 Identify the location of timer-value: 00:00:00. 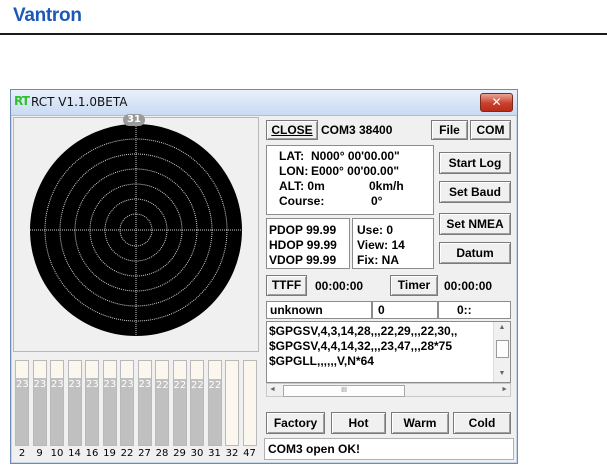
(468, 286).